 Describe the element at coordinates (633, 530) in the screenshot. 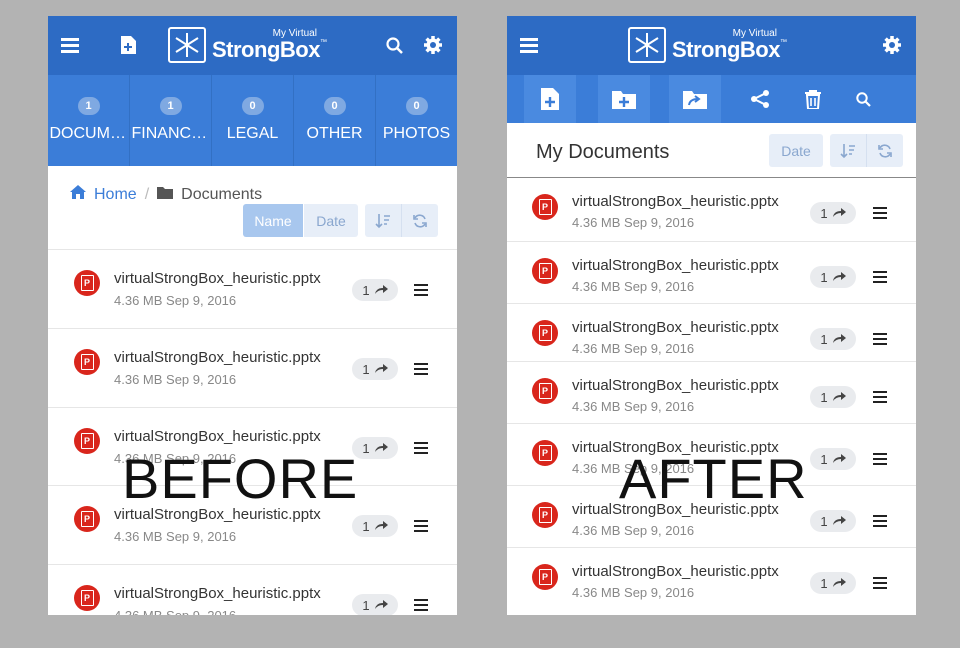

I see `file-meta: 4.36 MB Sep 9, 2016` at that location.